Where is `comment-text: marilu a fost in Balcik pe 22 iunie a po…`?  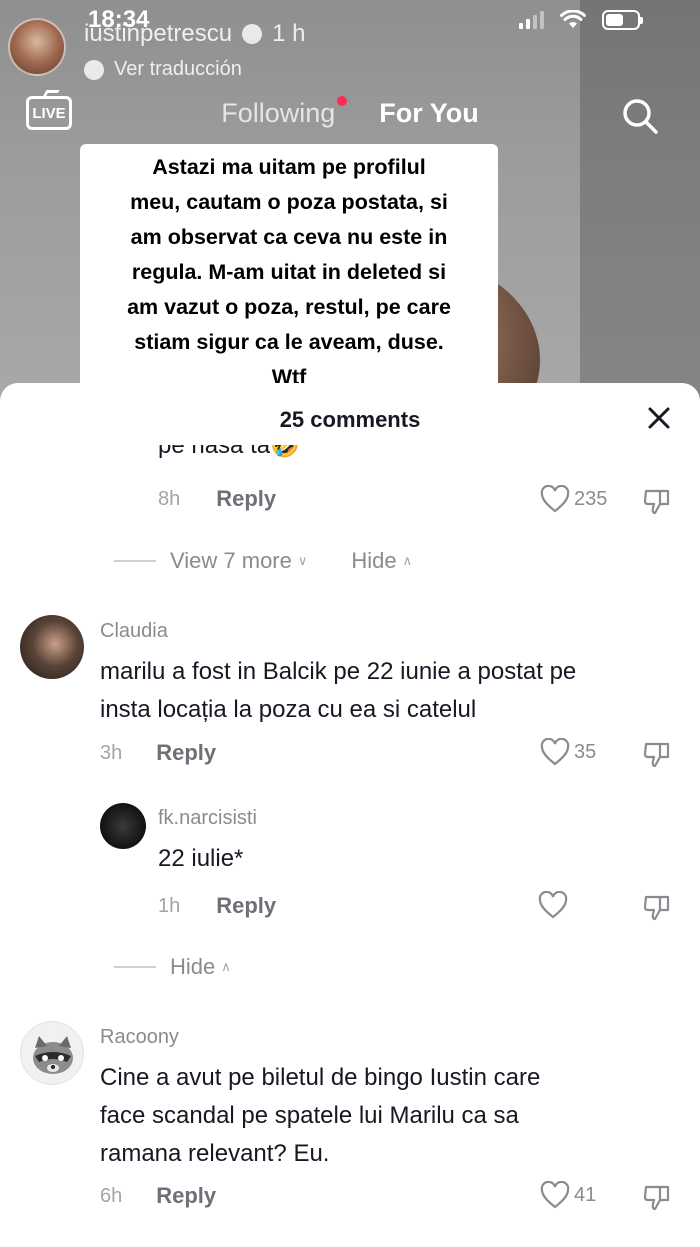
comment-text: marilu a fost in Balcik pe 22 iunie a po… is located at coordinates (338, 690).